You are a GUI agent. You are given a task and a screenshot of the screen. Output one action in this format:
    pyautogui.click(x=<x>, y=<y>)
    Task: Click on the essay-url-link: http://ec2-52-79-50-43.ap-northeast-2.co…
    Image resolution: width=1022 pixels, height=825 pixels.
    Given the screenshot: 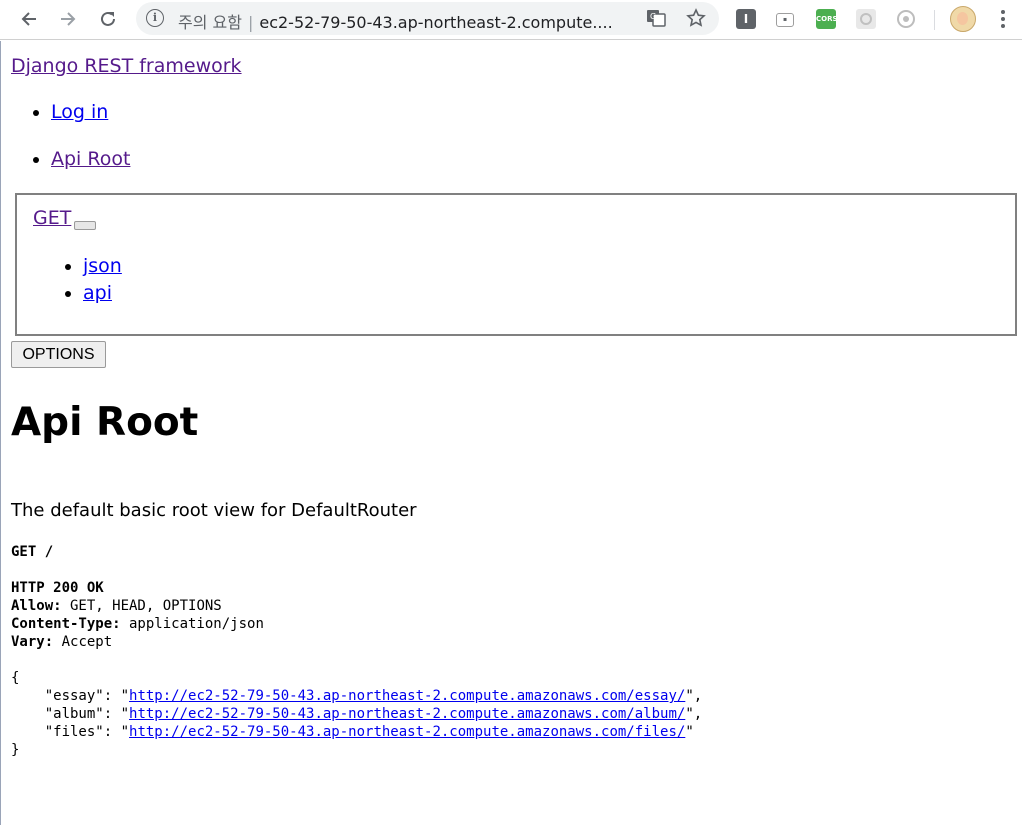 What is the action you would take?
    pyautogui.click(x=407, y=696)
    